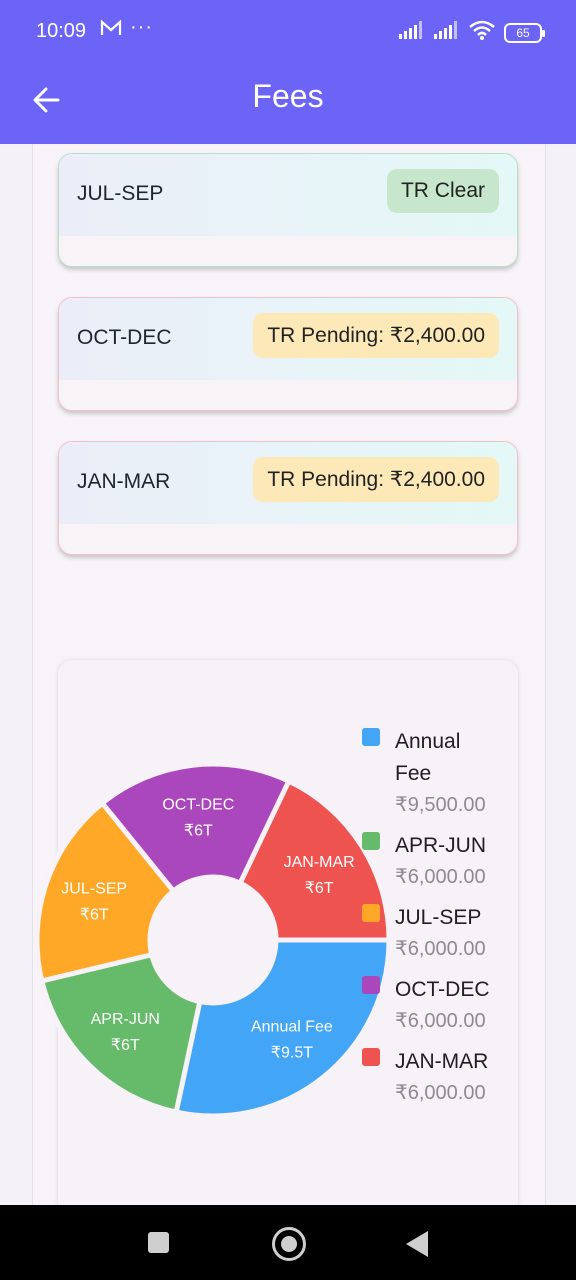 This screenshot has width=576, height=1280. I want to click on back-icon, so click(417, 1244).